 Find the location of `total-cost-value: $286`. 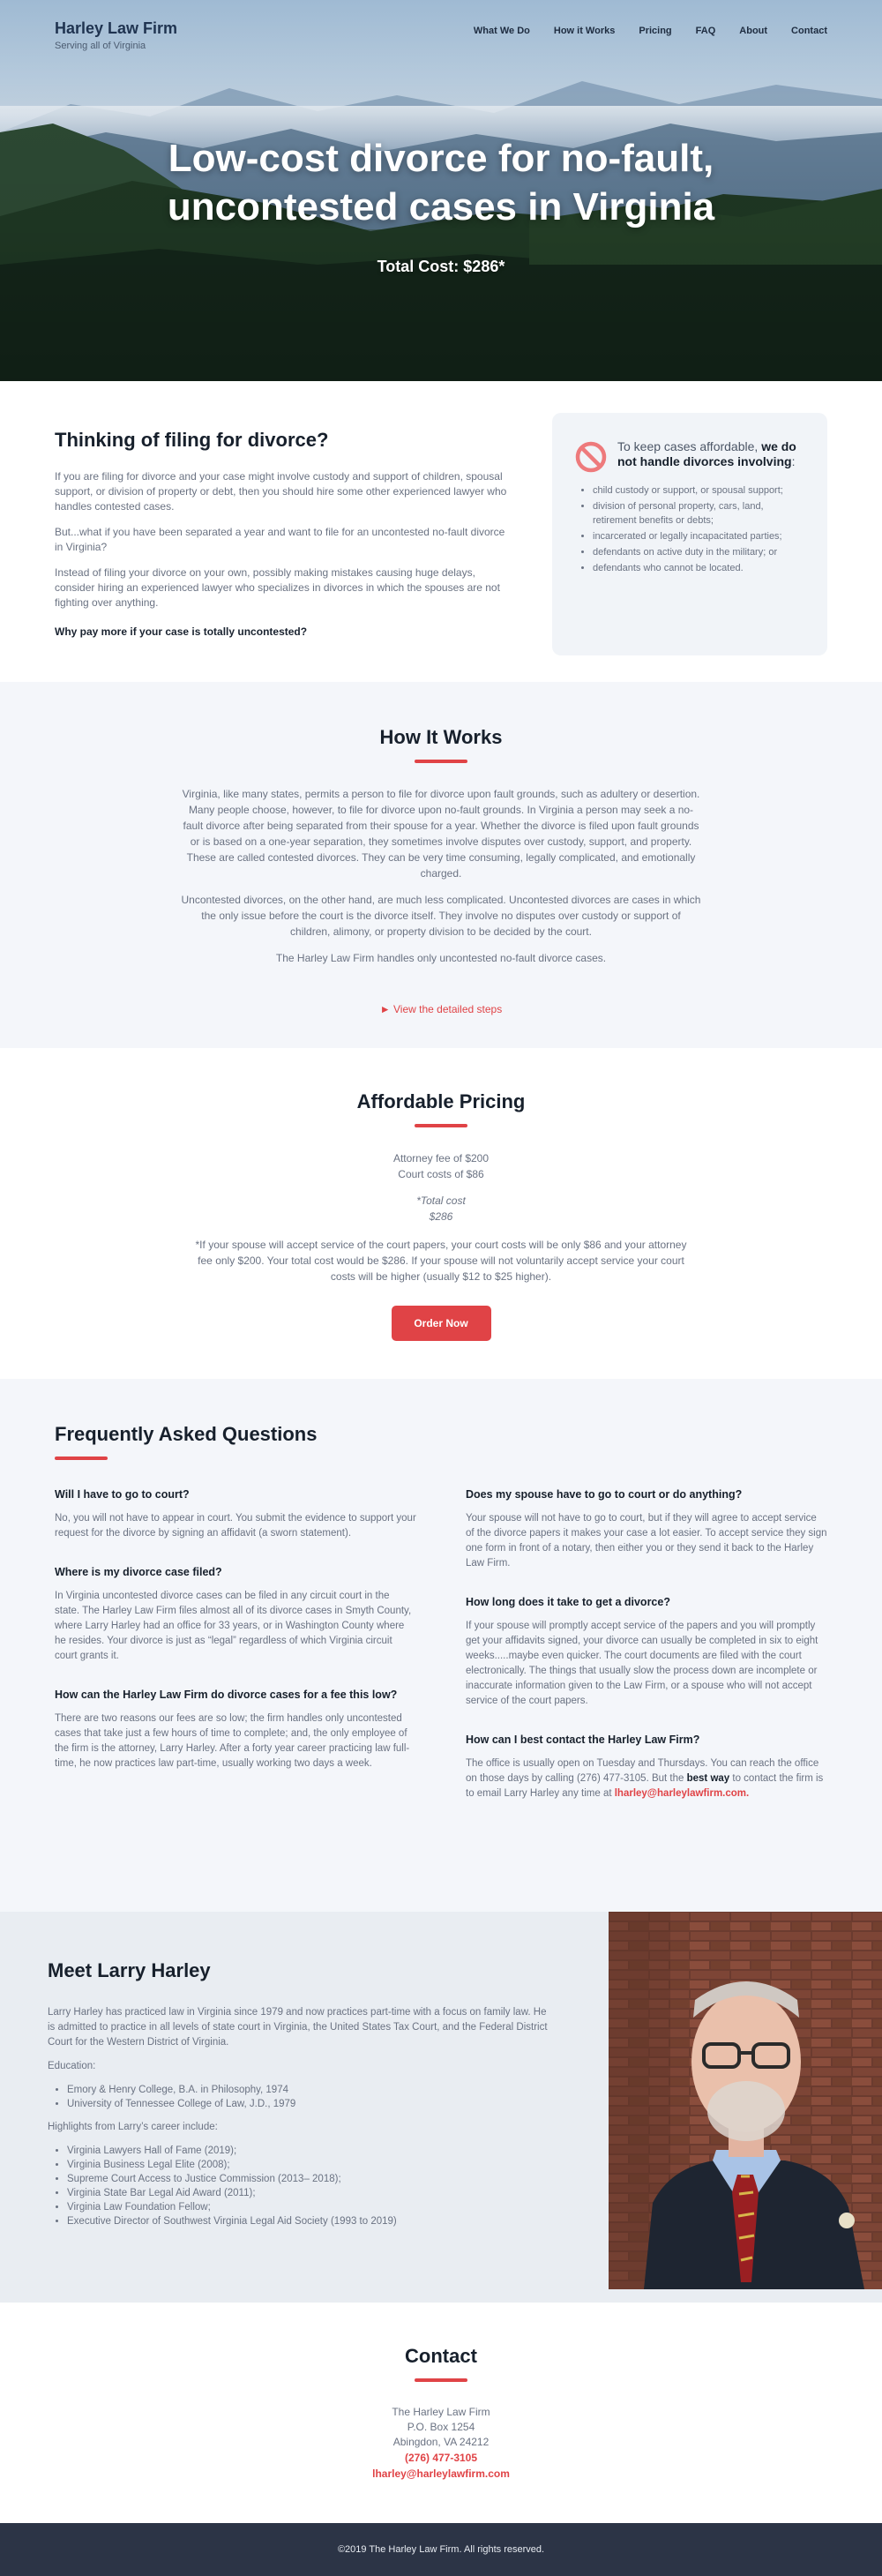

total-cost-value: $286 is located at coordinates (441, 1217).